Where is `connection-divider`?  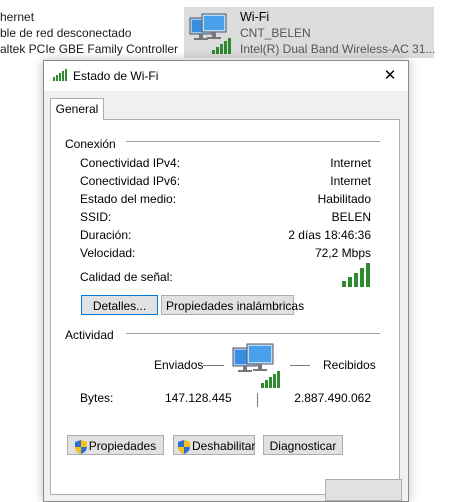 connection-divider is located at coordinates (253, 141).